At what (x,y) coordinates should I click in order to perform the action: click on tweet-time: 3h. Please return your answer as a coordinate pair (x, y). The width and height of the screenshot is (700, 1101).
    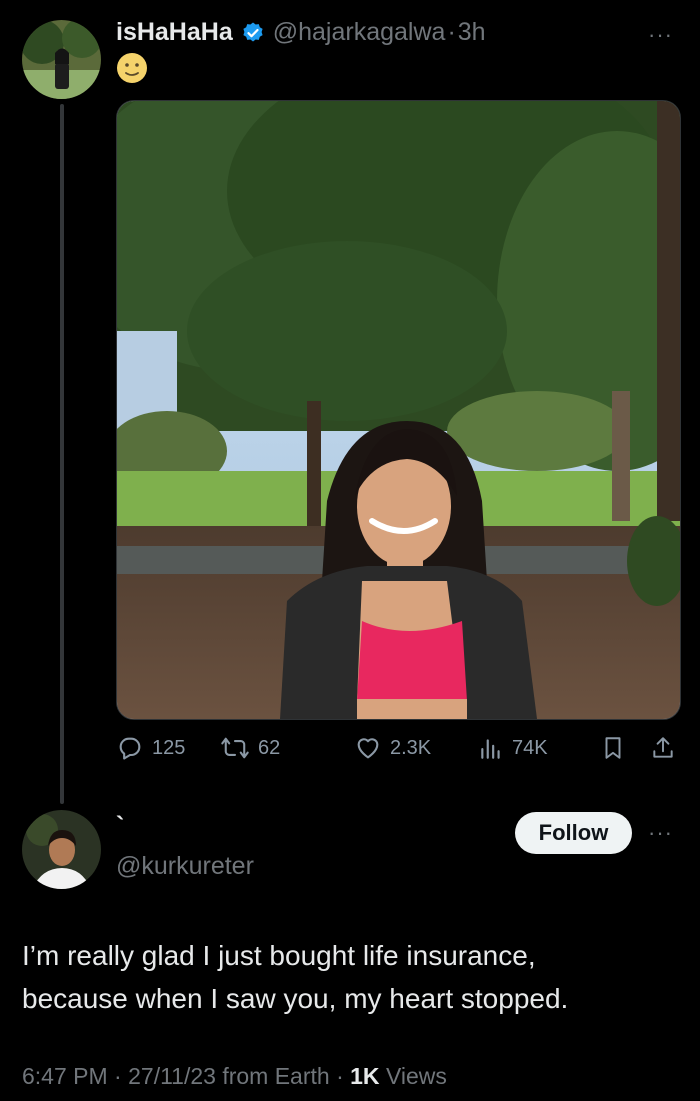
    Looking at the image, I should click on (472, 32).